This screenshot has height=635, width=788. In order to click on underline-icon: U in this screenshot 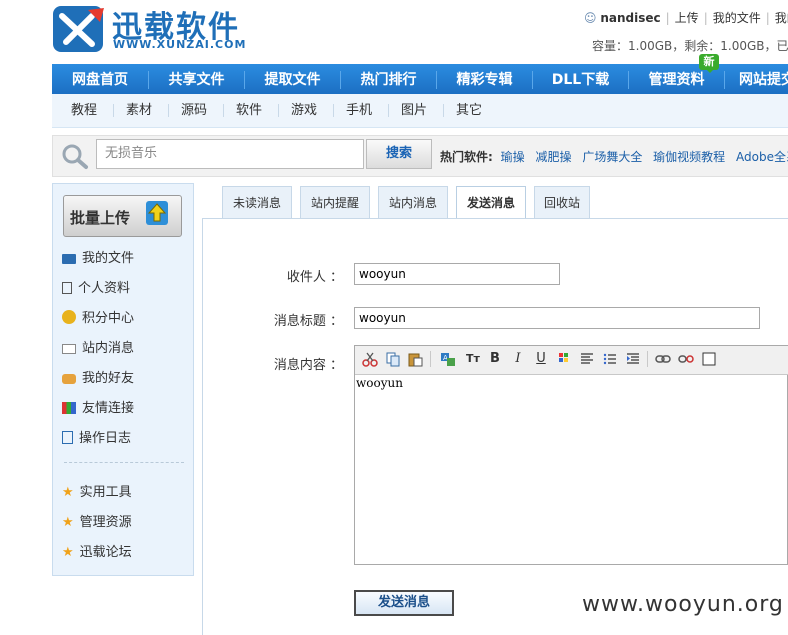, I will do `click(541, 359)`.